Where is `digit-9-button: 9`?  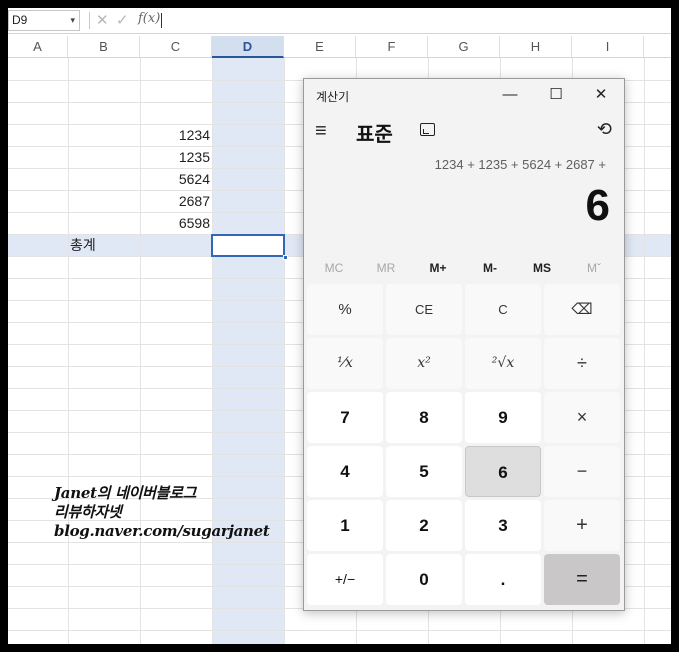 digit-9-button: 9 is located at coordinates (503, 417).